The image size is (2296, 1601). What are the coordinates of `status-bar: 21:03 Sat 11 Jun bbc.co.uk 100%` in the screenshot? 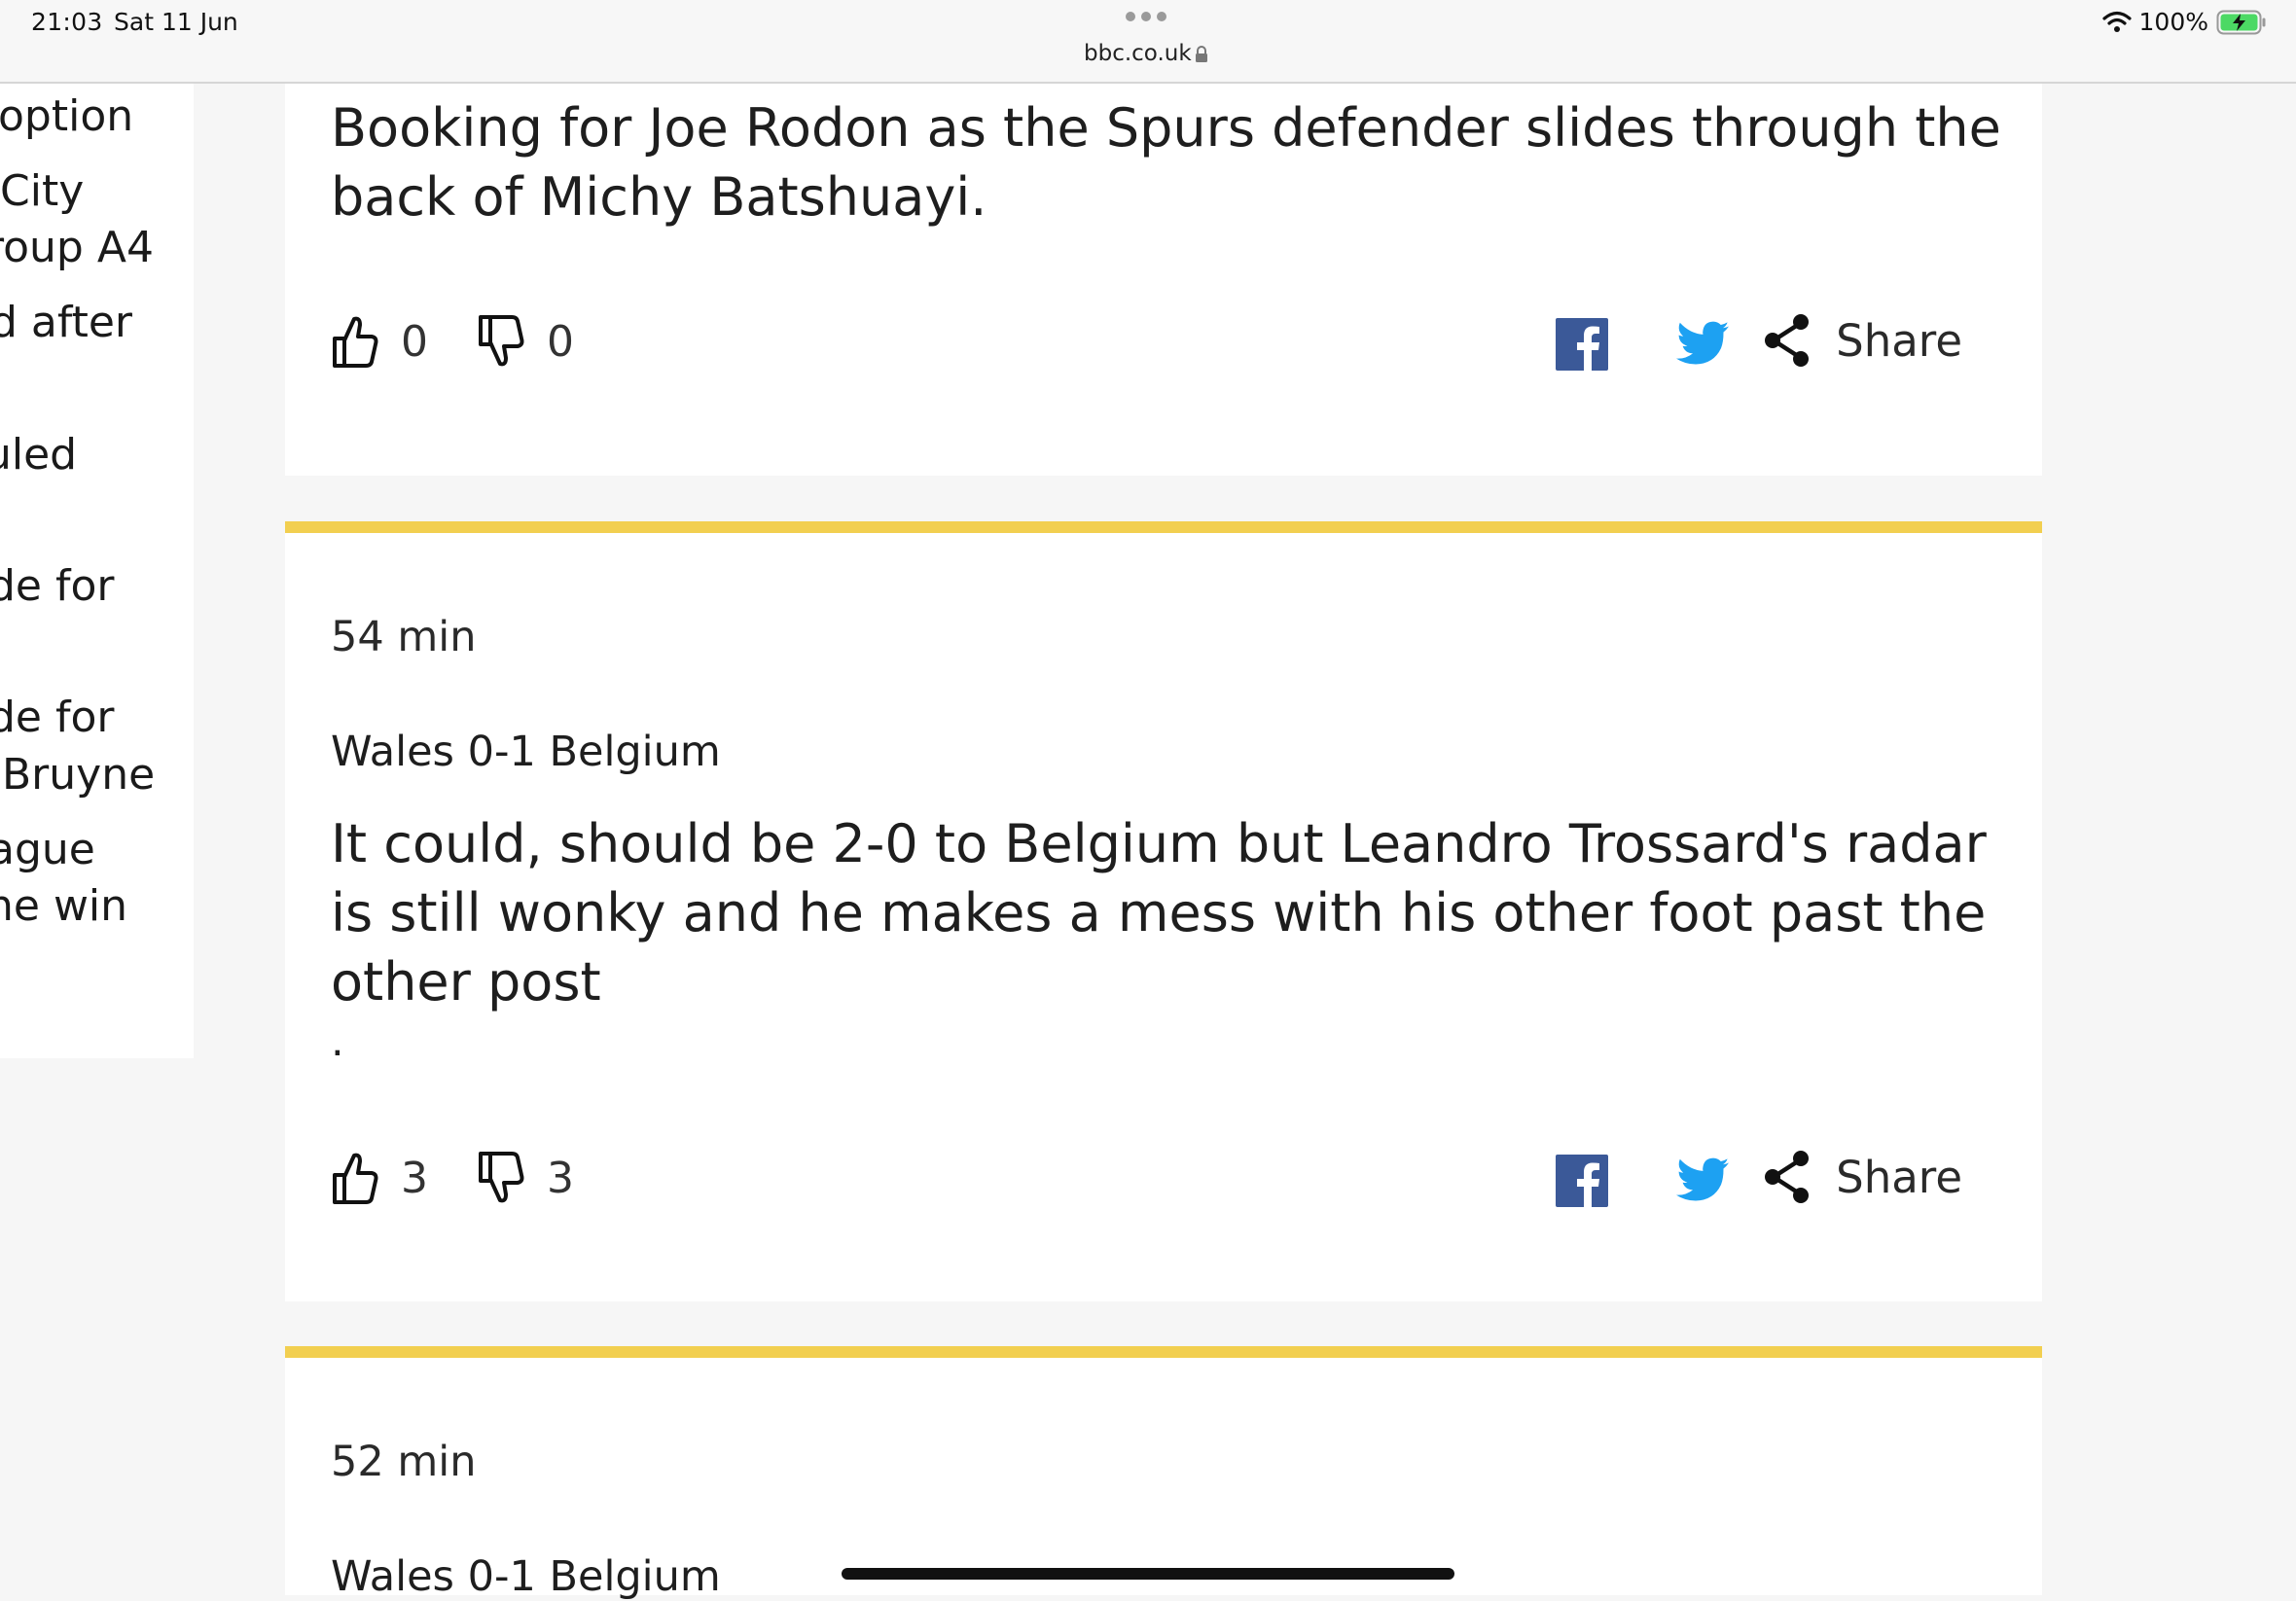 It's located at (1148, 42).